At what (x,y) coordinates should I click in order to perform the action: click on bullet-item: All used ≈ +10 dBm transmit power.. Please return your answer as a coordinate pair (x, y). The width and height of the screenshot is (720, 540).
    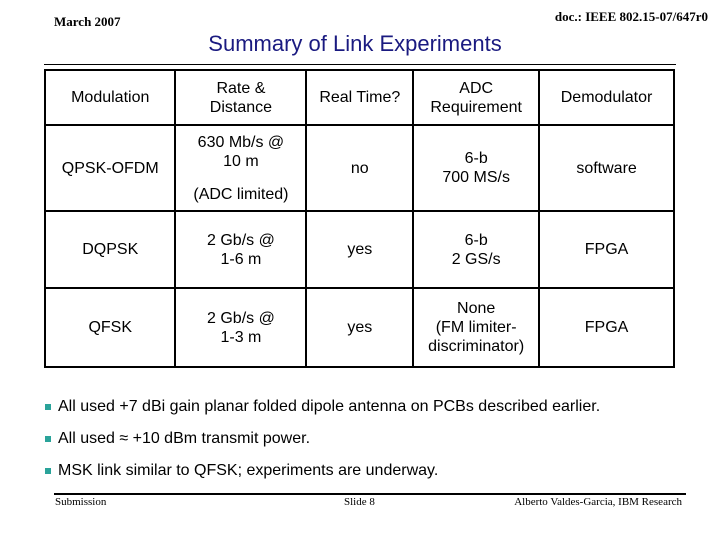
    Looking at the image, I should click on (322, 446).